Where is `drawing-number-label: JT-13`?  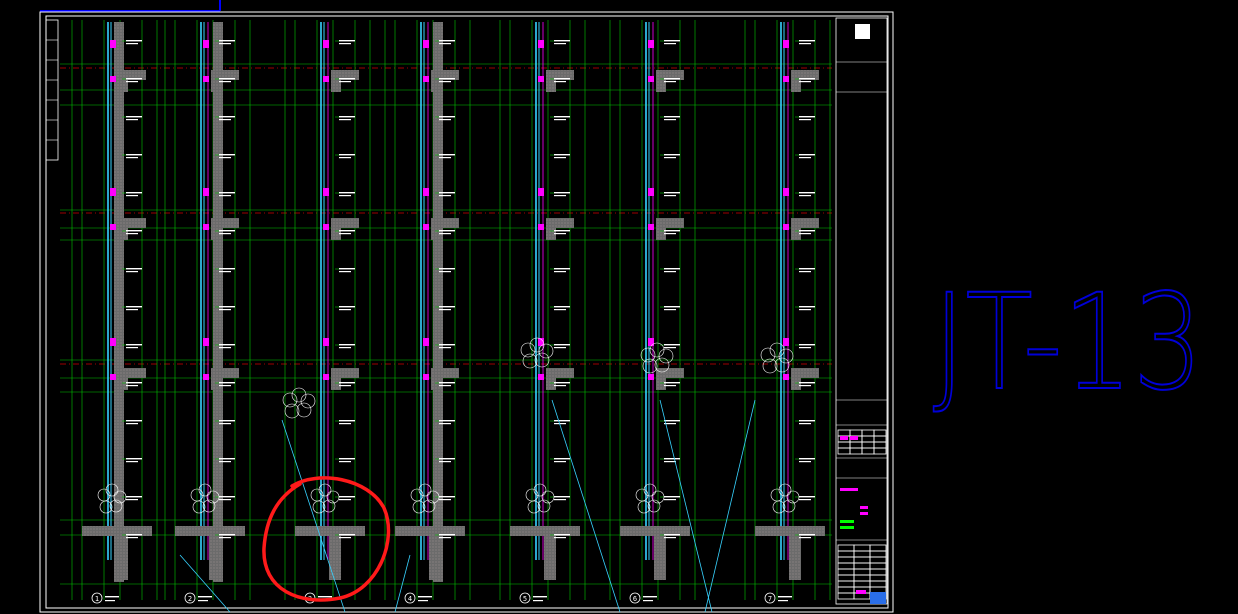
drawing-number-label: JT-13 is located at coordinates (1068, 343).